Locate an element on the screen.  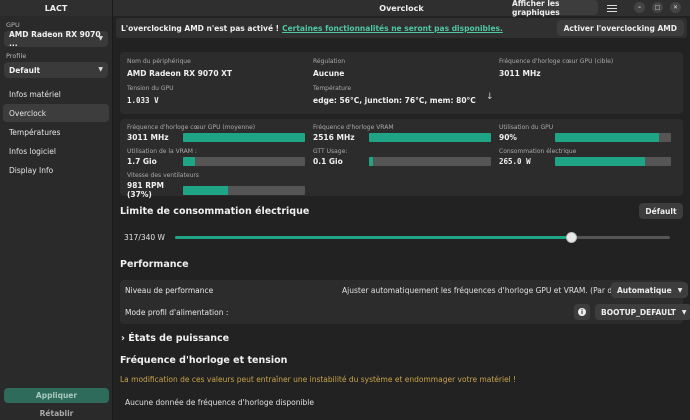
profile-label: Profile is located at coordinates (16, 56).